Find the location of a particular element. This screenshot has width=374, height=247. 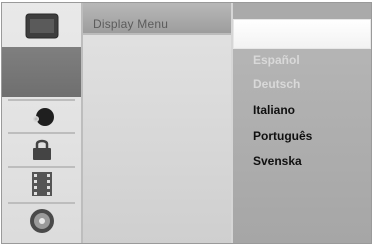

sidebar-item-lock is located at coordinates (41, 150).